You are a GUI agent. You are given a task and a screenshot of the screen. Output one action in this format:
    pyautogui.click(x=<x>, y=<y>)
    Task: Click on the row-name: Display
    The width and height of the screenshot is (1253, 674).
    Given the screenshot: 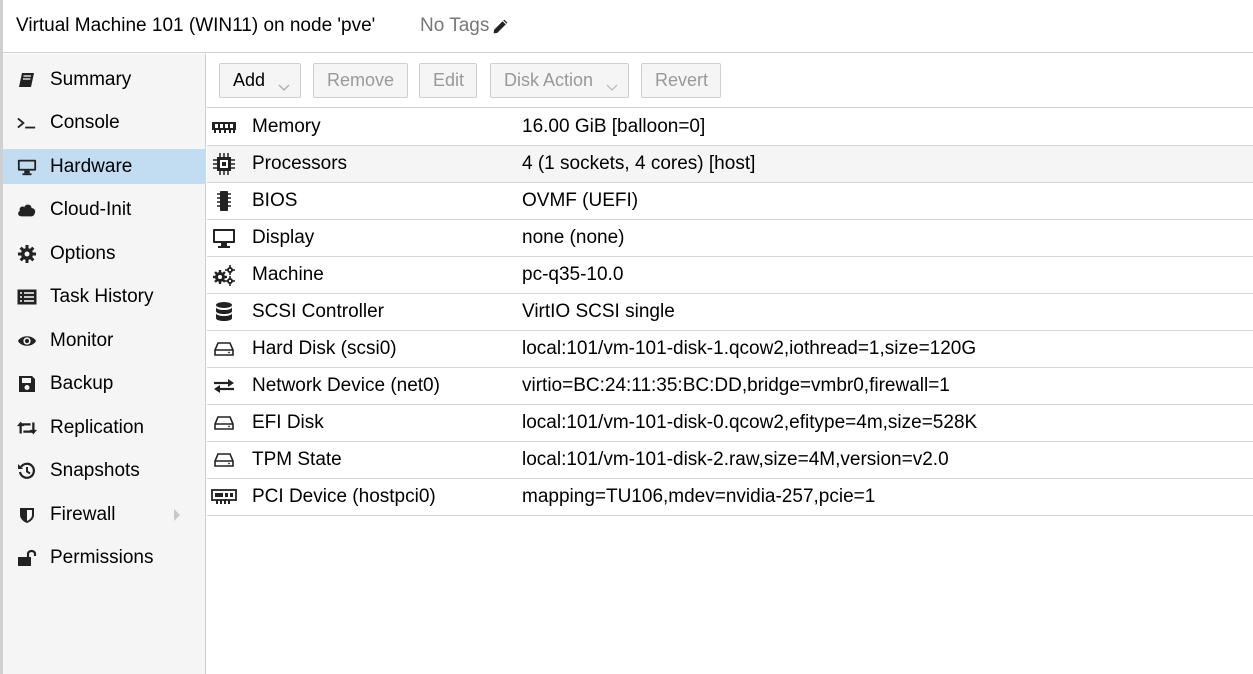 What is the action you would take?
    pyautogui.click(x=283, y=237)
    